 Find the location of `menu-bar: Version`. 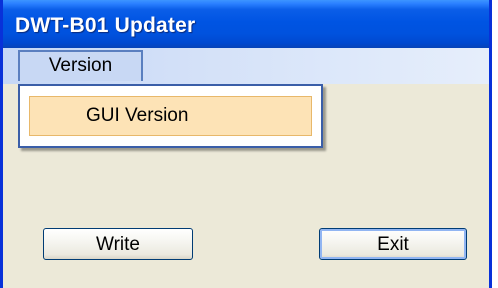

menu-bar: Version is located at coordinates (246, 66).